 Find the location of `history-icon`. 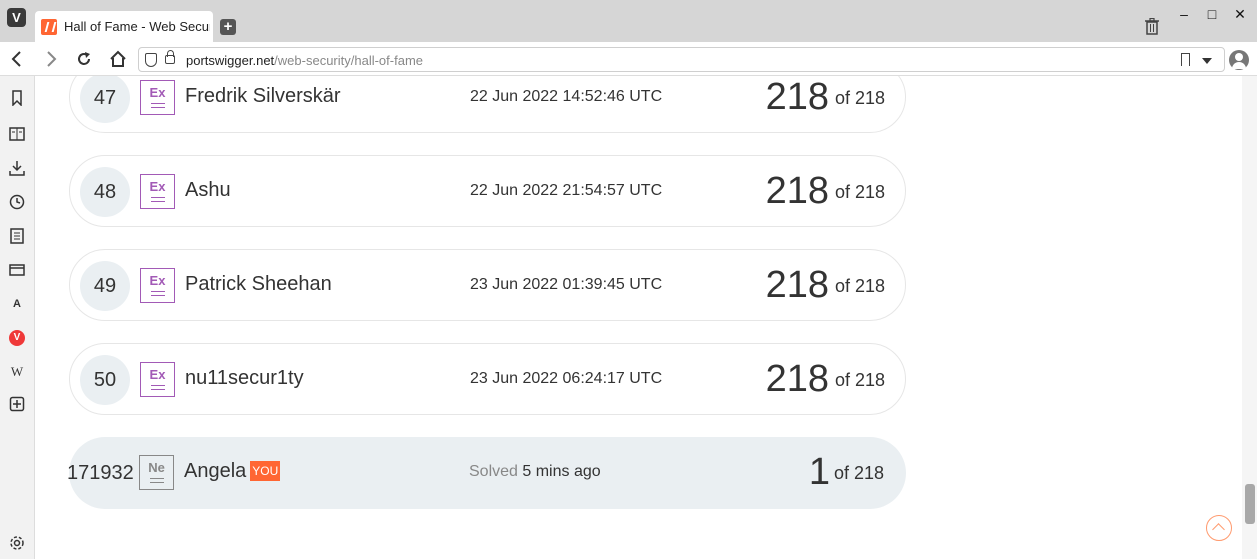

history-icon is located at coordinates (17, 202).